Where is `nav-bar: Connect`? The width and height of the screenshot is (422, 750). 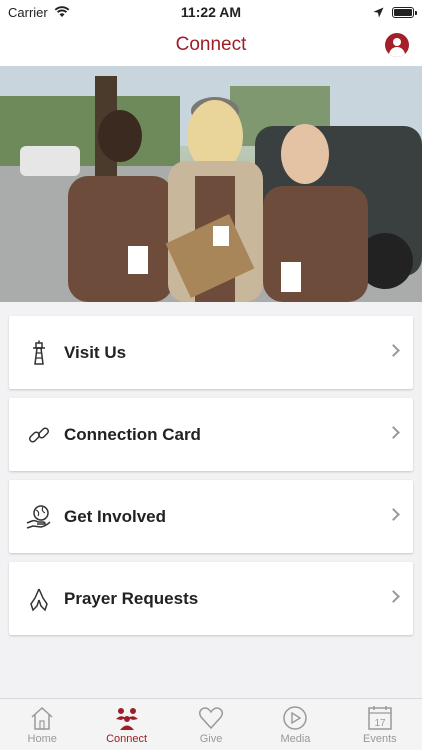
nav-bar: Connect is located at coordinates (211, 45).